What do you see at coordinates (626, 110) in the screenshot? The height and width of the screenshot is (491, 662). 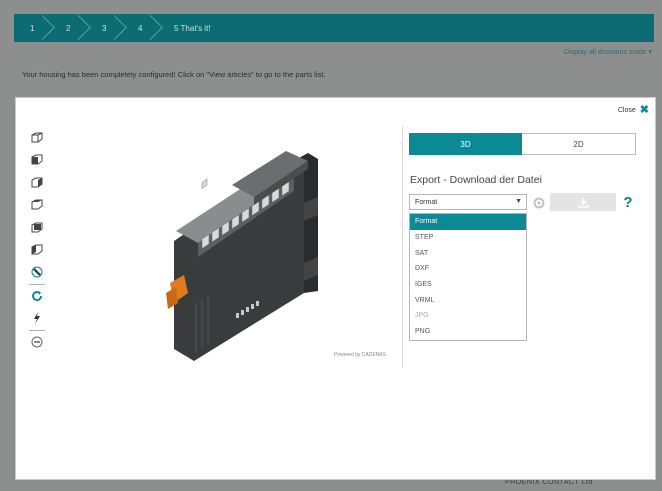 I see `close-label: Close` at bounding box center [626, 110].